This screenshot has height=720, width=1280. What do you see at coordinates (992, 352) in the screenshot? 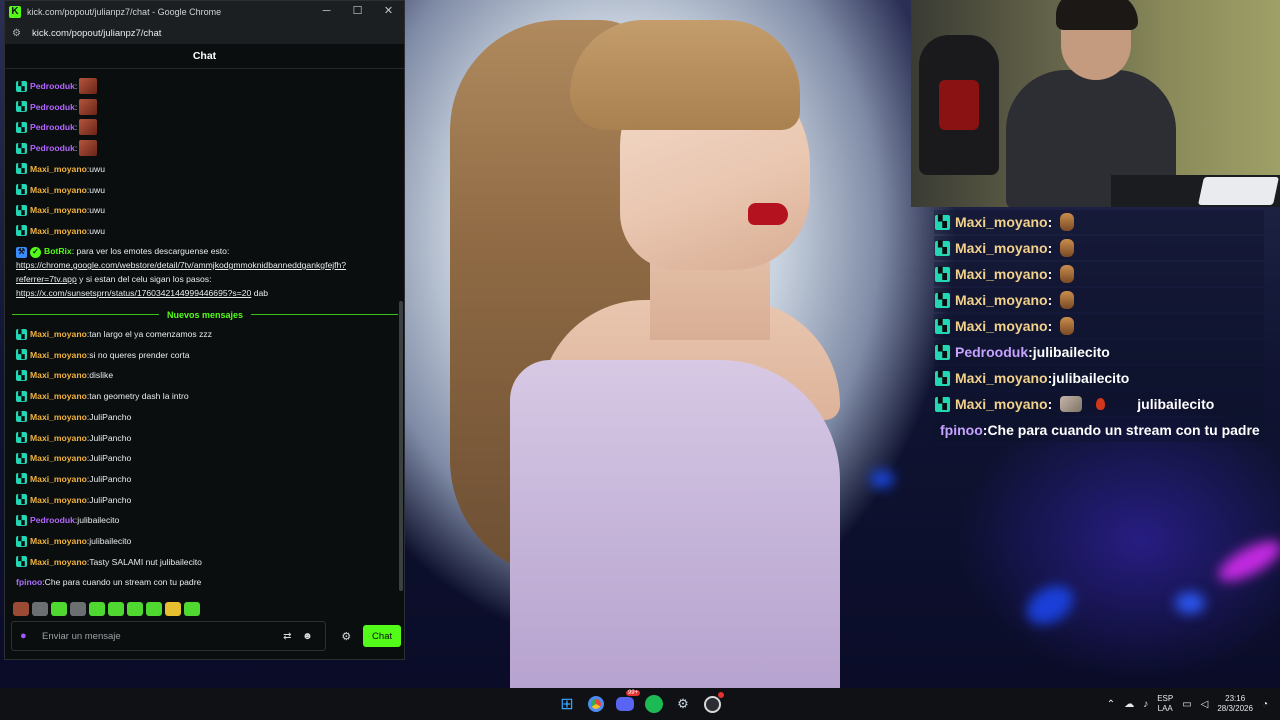
I see `overlay-username: Pedrooduk` at bounding box center [992, 352].